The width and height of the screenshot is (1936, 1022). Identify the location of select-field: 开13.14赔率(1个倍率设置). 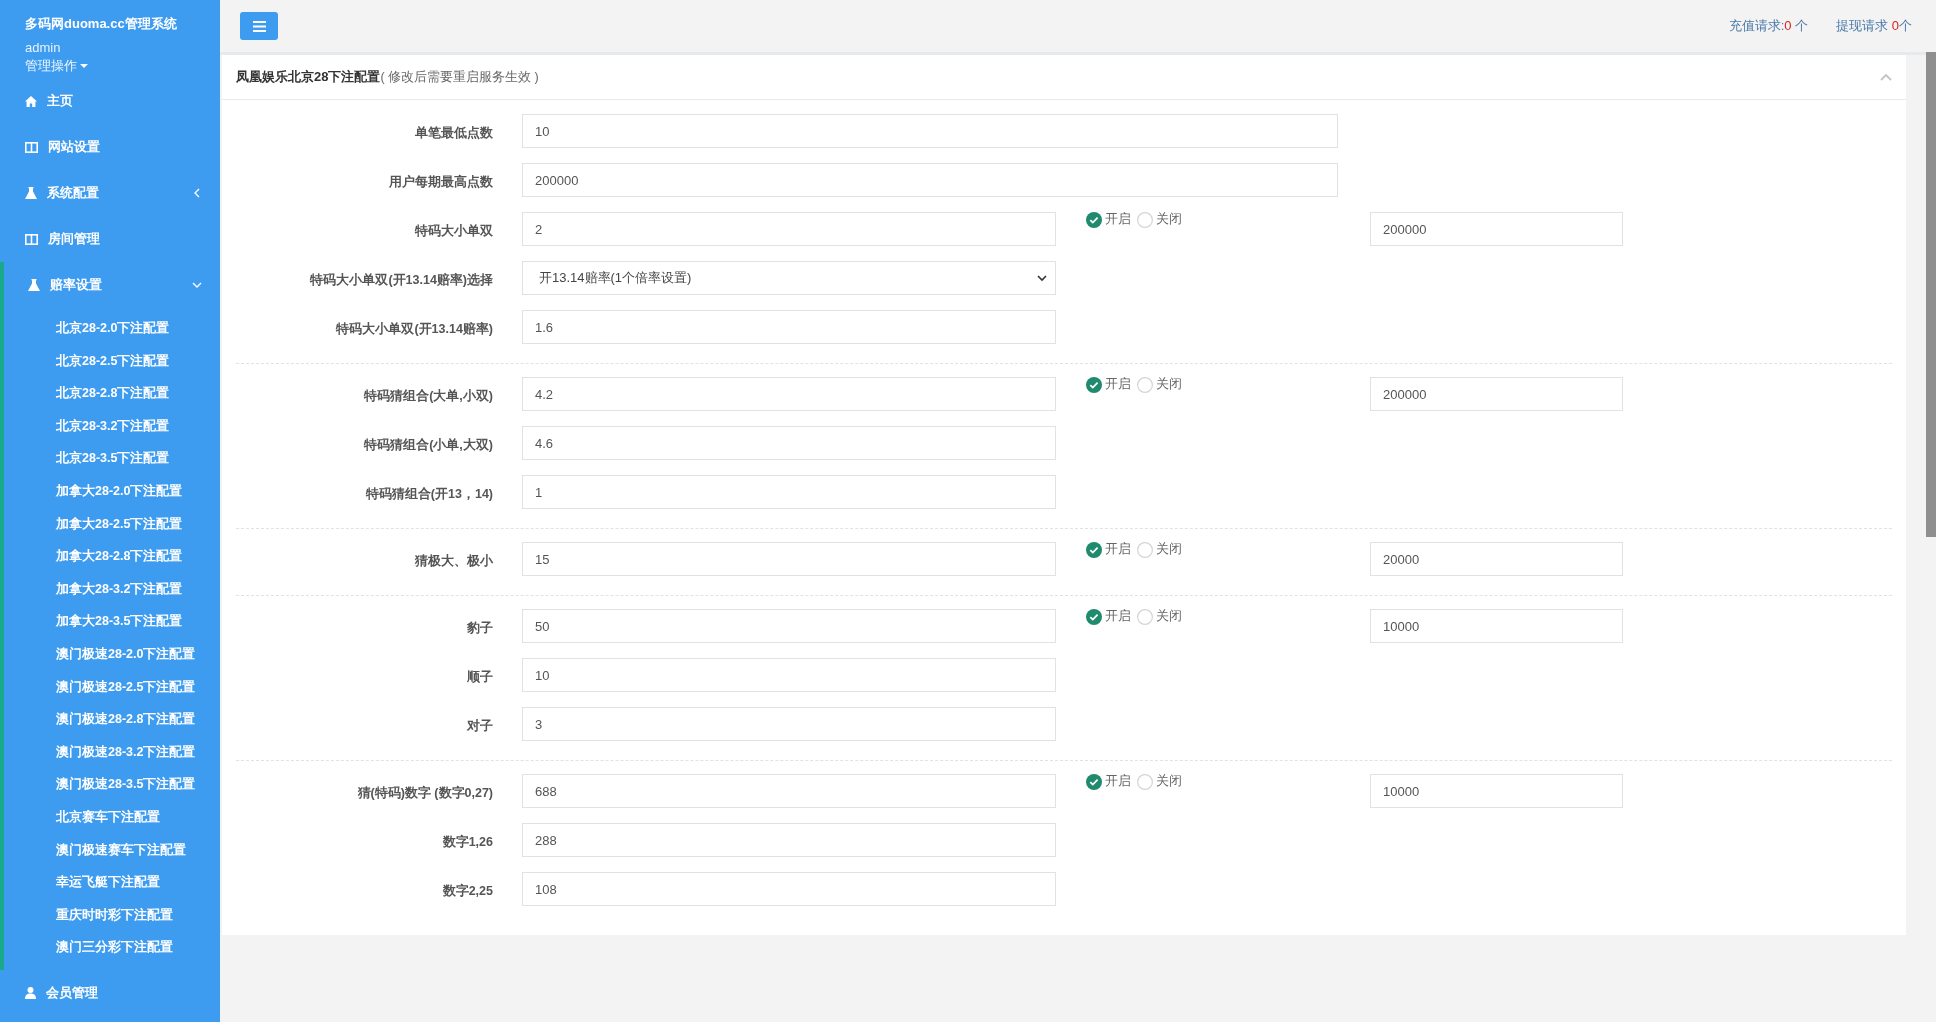
(789, 278).